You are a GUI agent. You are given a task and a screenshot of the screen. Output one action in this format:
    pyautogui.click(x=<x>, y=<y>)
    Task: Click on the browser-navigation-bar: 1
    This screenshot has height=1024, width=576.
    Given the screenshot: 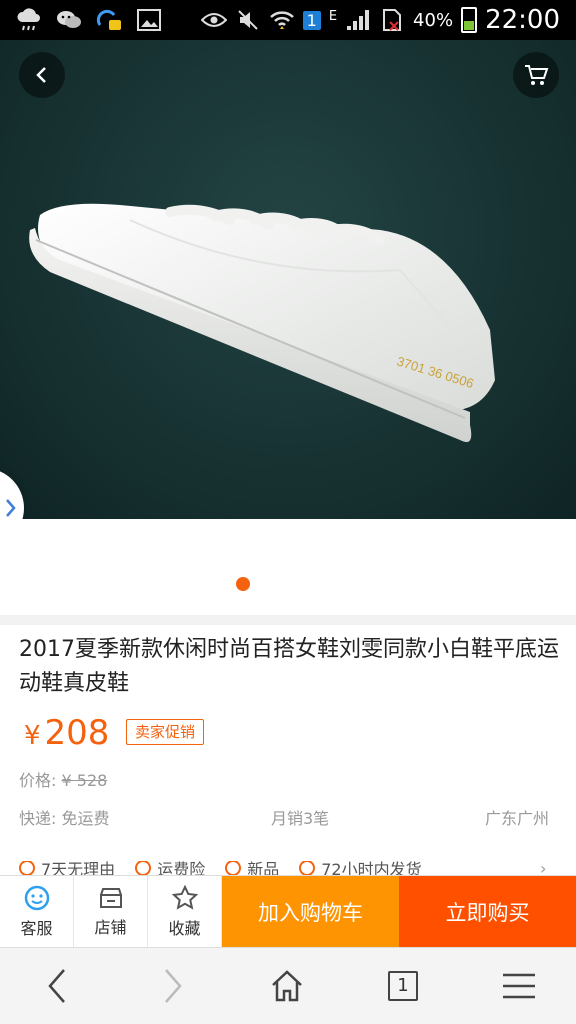 What is the action you would take?
    pyautogui.click(x=288, y=985)
    